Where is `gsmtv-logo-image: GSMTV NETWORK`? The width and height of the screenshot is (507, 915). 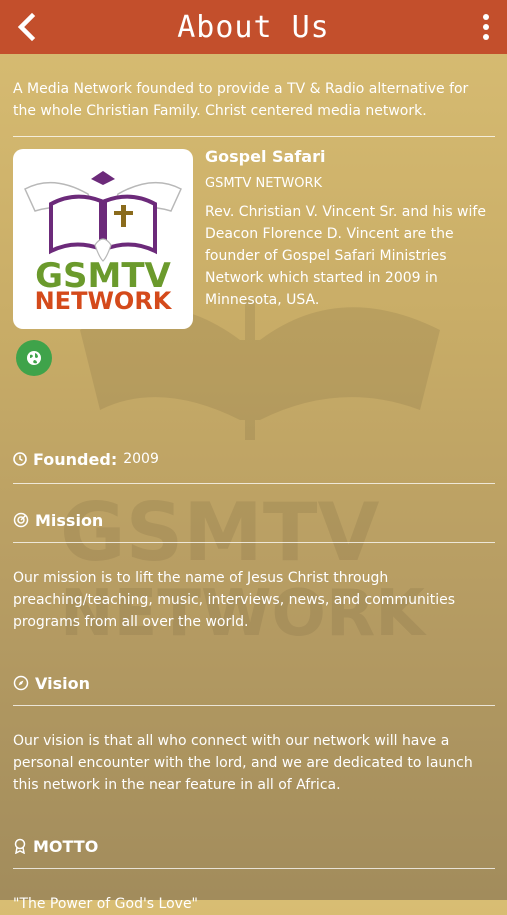 gsmtv-logo-image: GSMTV NETWORK is located at coordinates (103, 243).